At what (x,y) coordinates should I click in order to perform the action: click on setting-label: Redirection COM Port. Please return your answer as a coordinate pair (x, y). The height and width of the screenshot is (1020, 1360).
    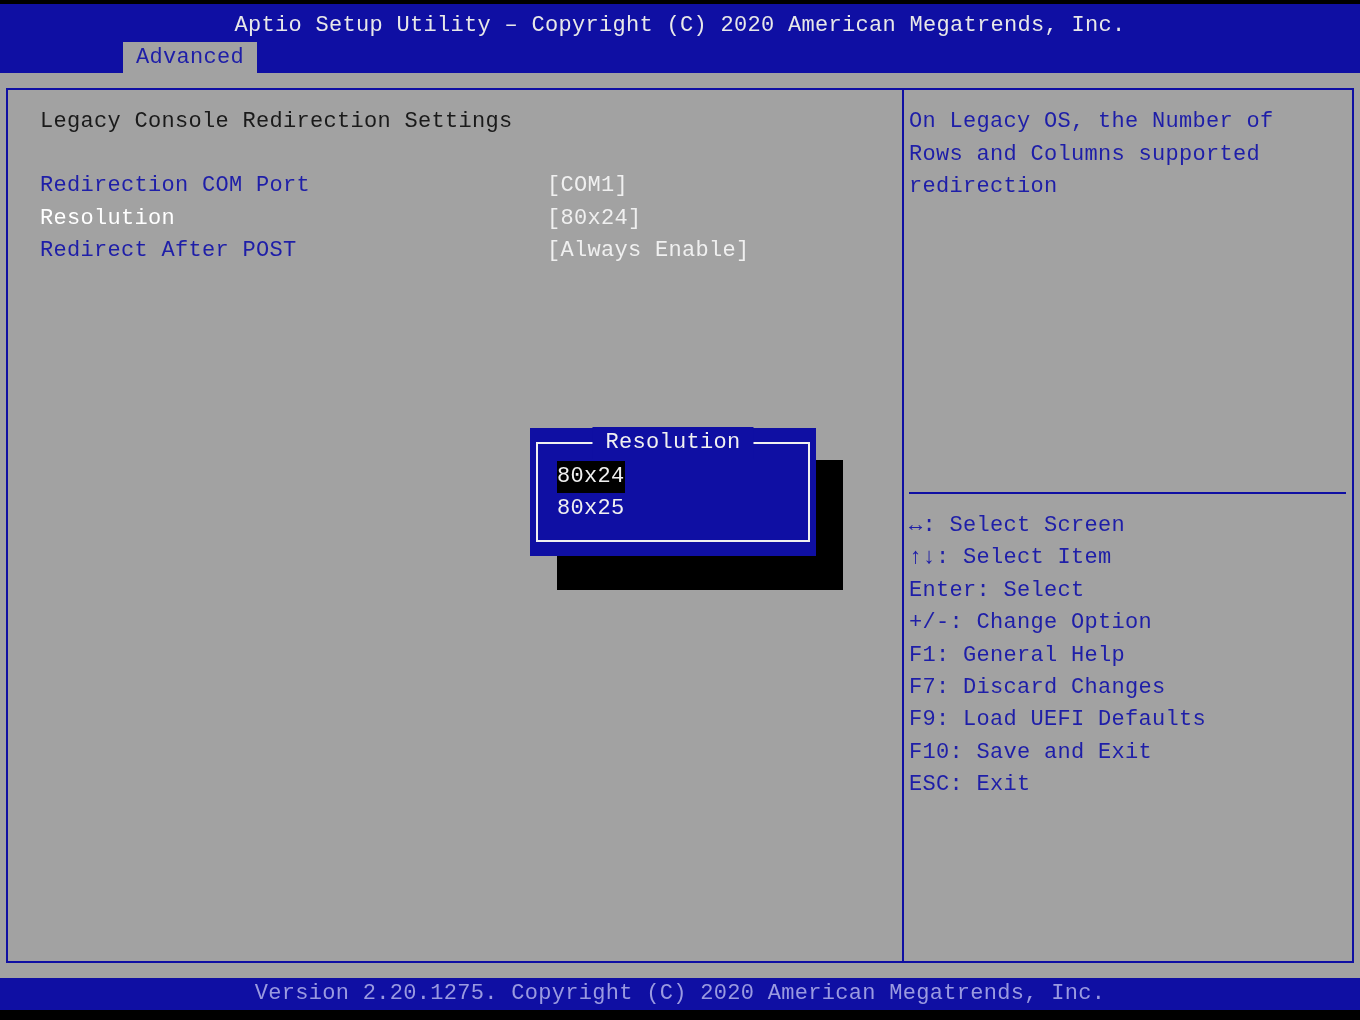
    Looking at the image, I should click on (293, 186).